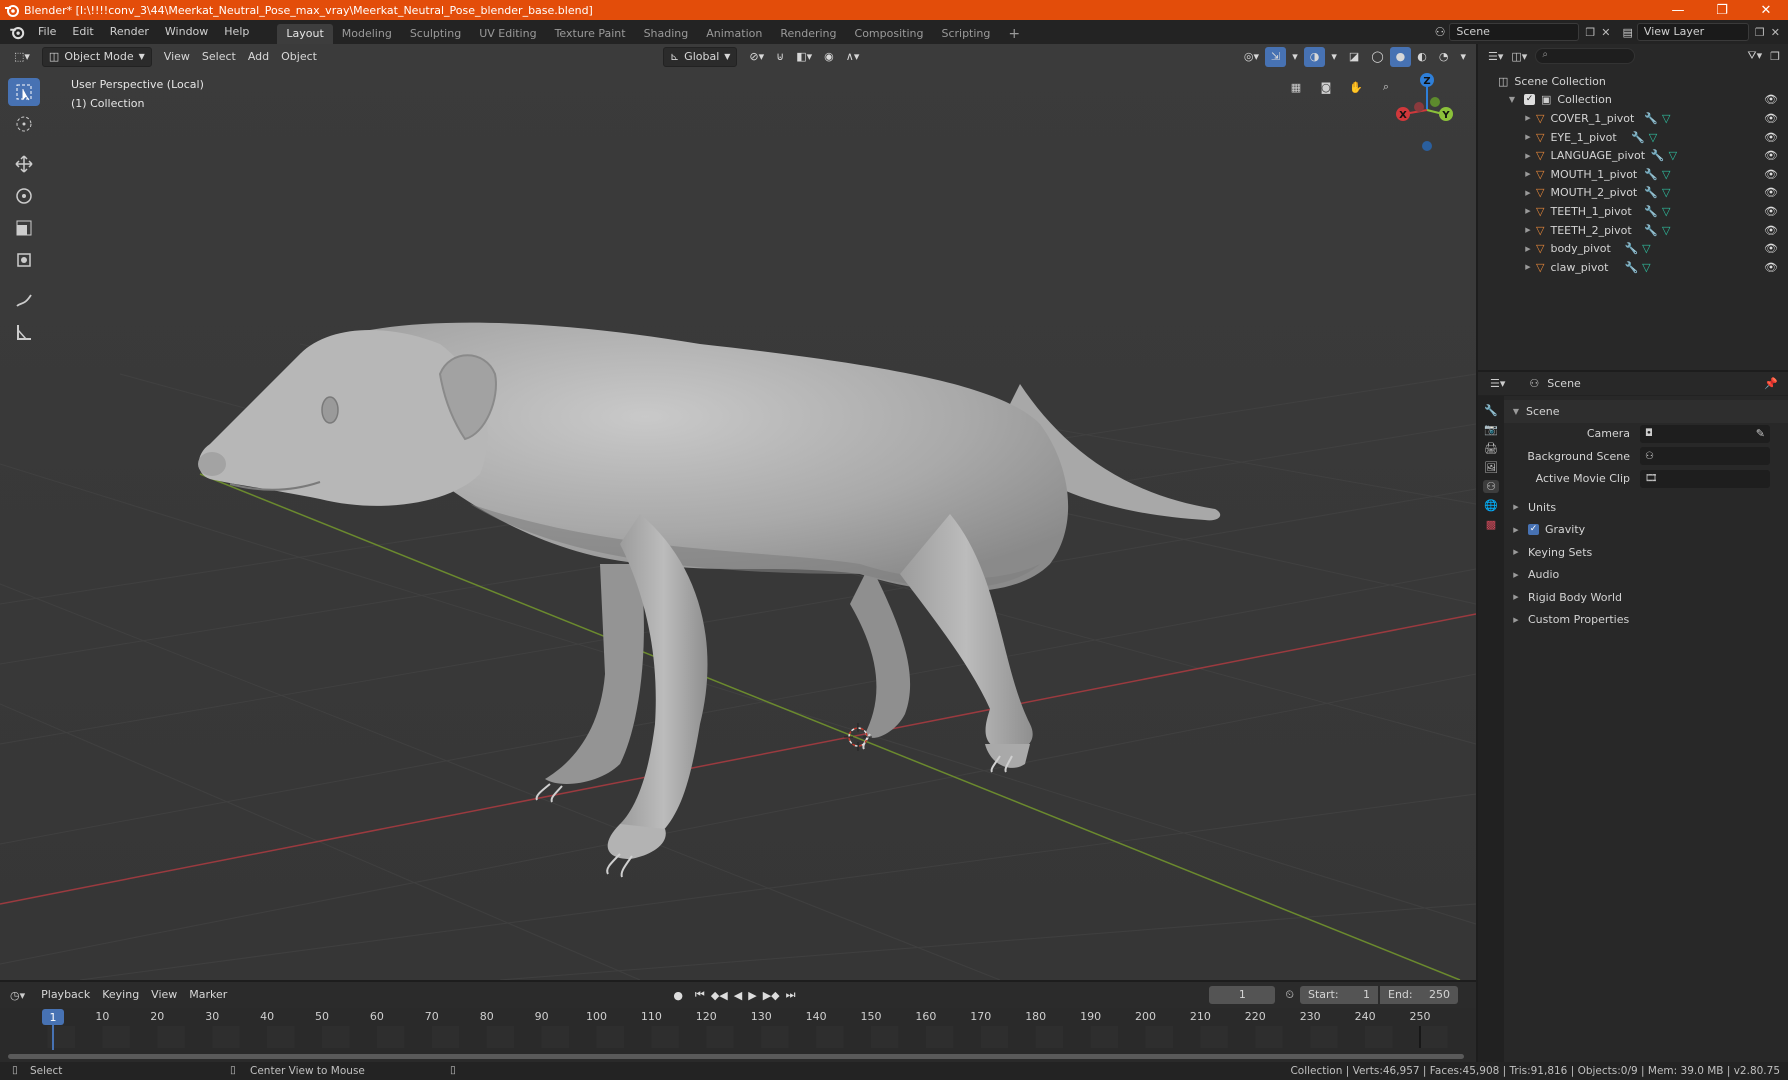 This screenshot has height=1080, width=1788. Describe the element at coordinates (1585, 56) in the screenshot. I see `outliner-search-input: ⌕` at that location.